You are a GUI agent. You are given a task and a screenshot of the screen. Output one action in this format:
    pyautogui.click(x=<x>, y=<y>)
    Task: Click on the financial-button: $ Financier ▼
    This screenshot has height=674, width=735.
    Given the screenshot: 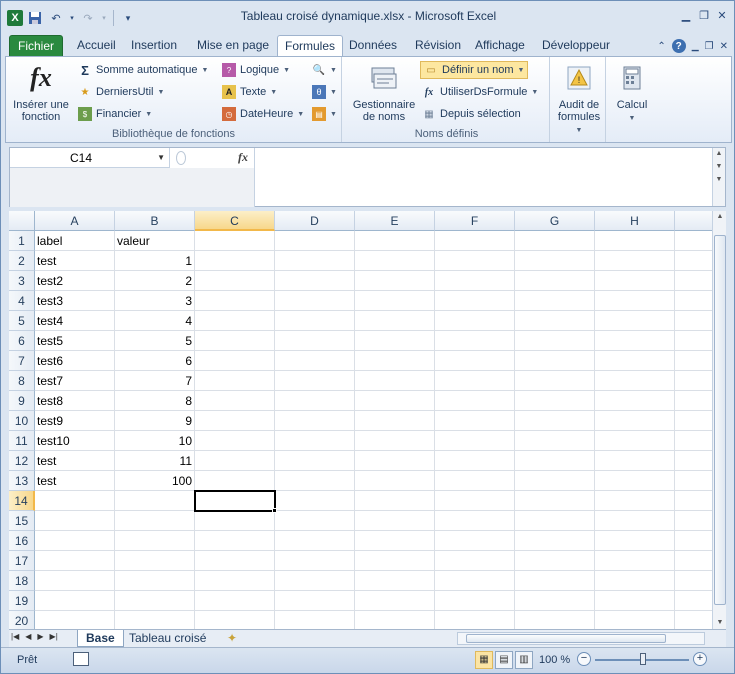 What is the action you would take?
    pyautogui.click(x=115, y=114)
    